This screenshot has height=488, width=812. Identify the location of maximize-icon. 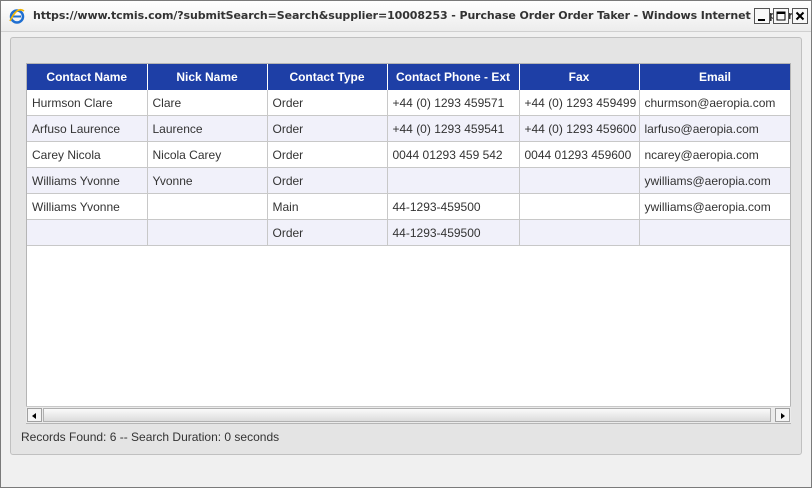
(781, 16).